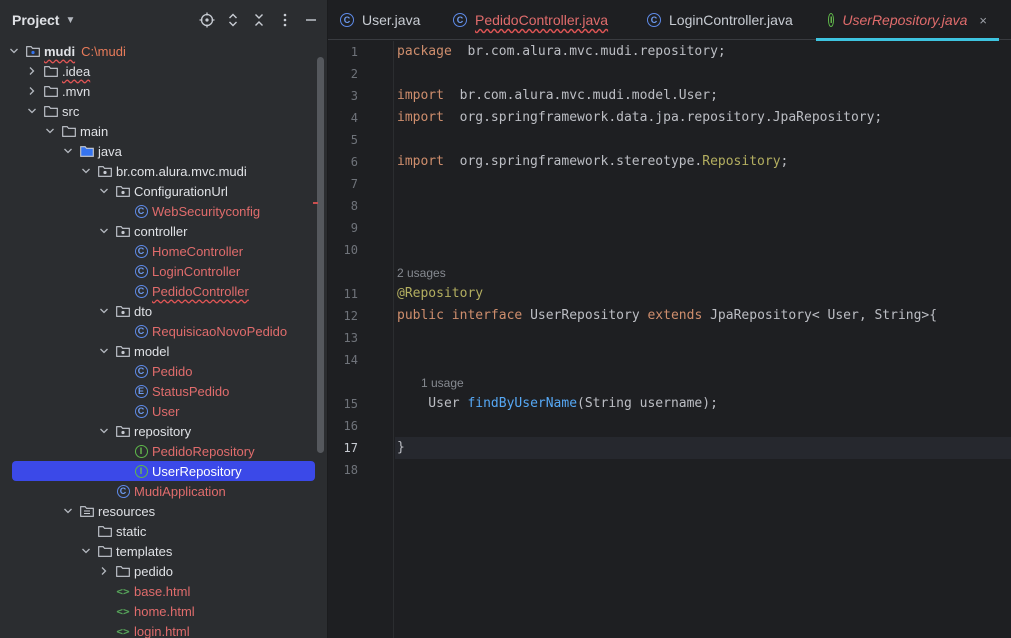 Image resolution: width=1011 pixels, height=638 pixels. I want to click on resources-folder-icon, so click(87, 511).